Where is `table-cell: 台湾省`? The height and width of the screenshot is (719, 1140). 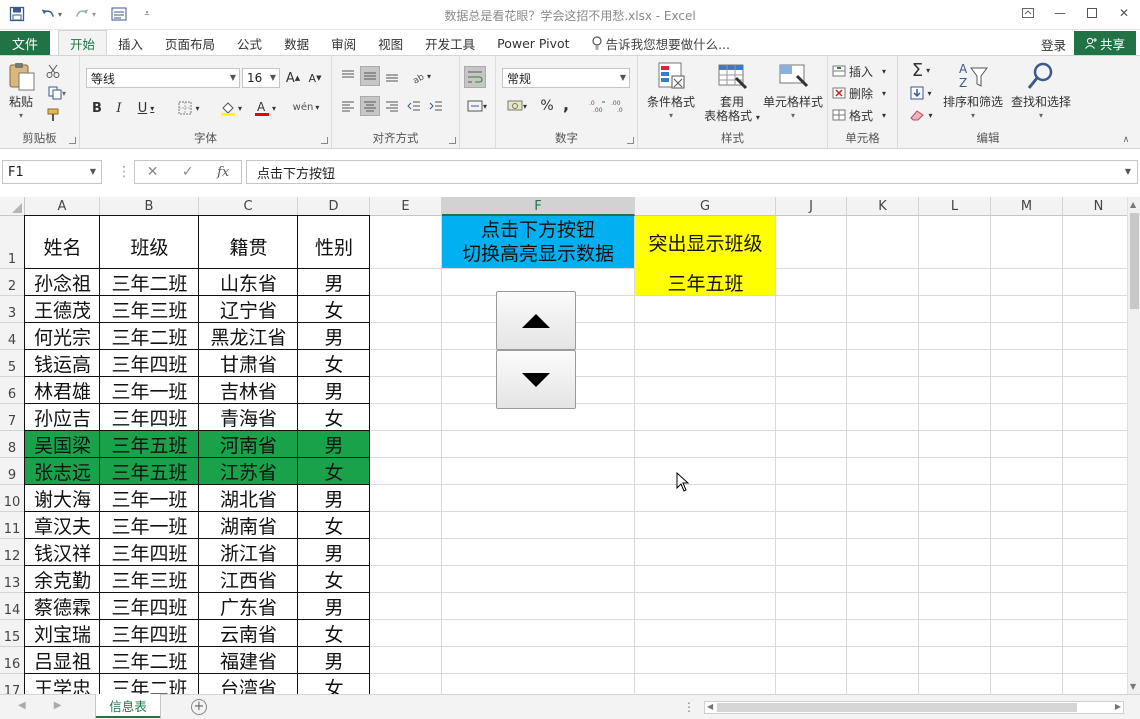
table-cell: 台湾省 is located at coordinates (248, 684).